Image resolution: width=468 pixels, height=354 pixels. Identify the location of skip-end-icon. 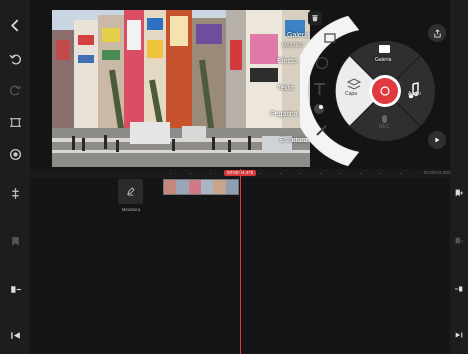
(459, 335).